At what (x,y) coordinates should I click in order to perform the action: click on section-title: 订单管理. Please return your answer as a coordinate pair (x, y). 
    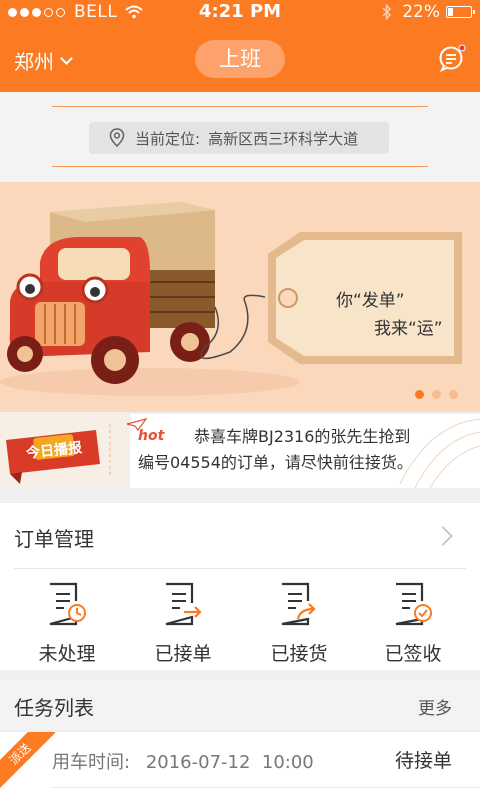
    Looking at the image, I should click on (54, 539).